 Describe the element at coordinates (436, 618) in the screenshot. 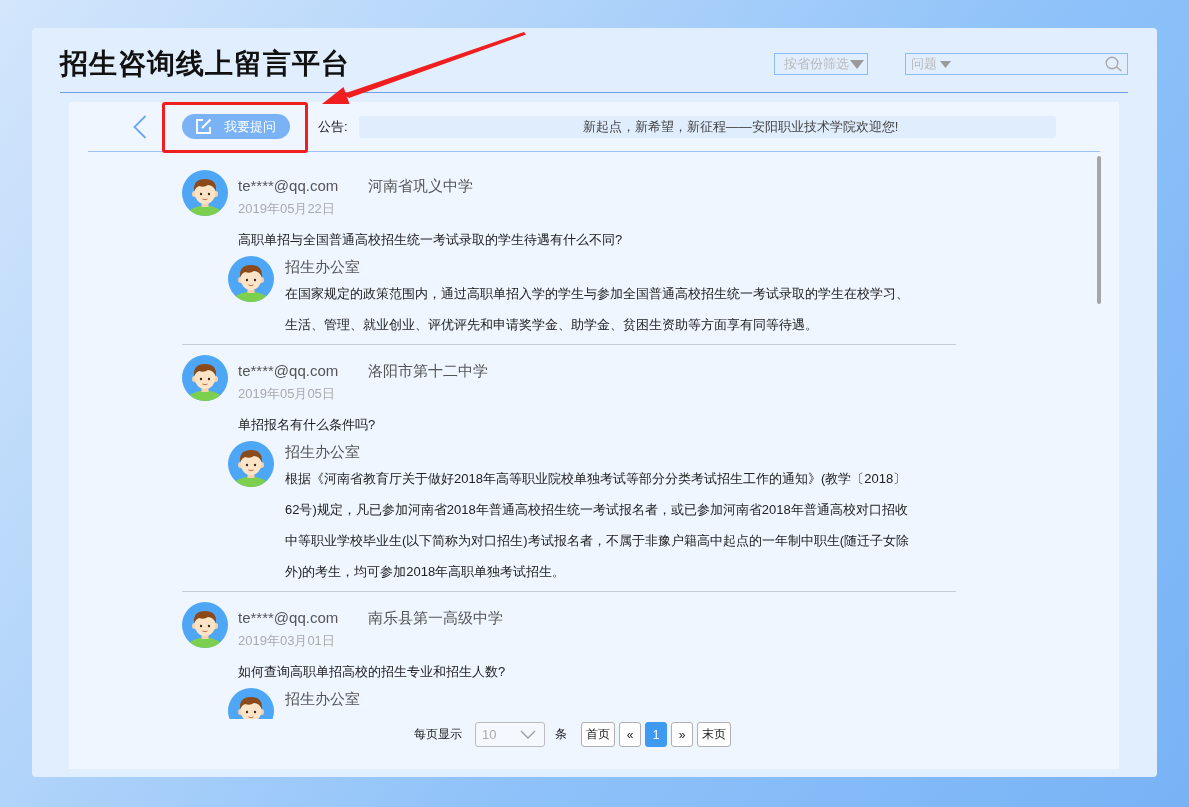

I see `school-name: 南乐县第一高级中学` at that location.